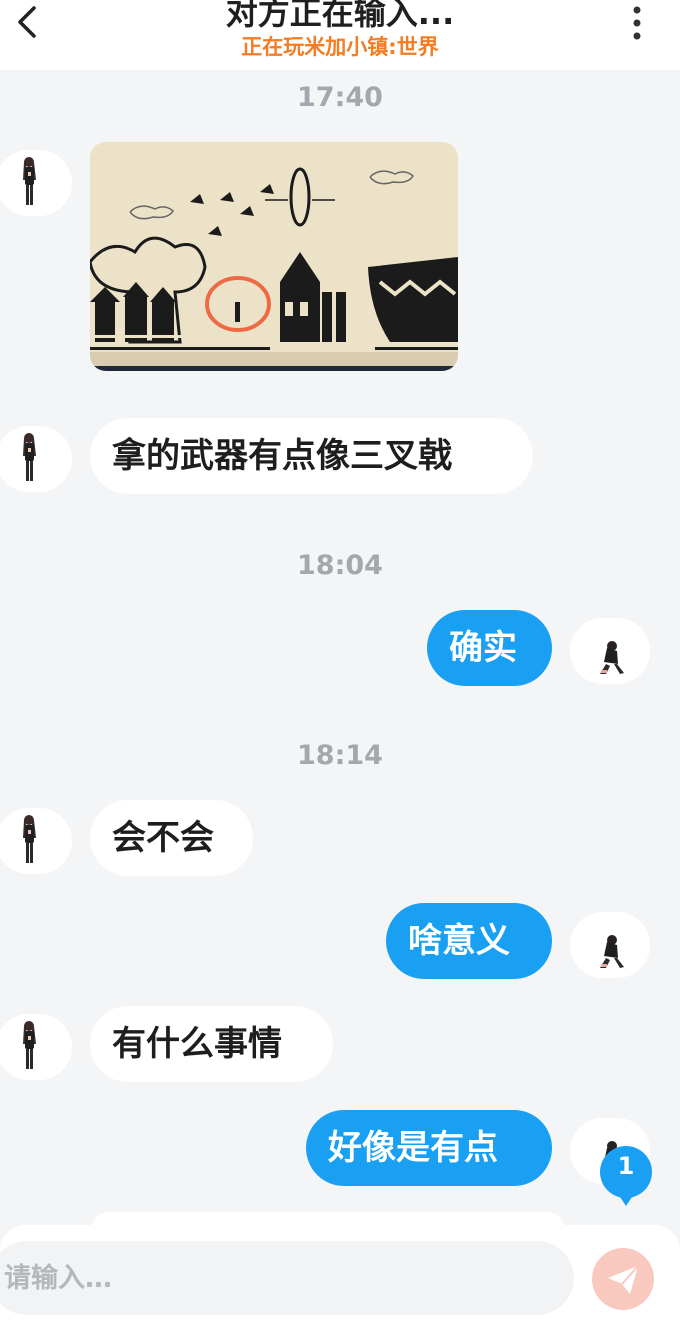 Image resolution: width=680 pixels, height=1338 pixels. I want to click on outgoing-message: 啥意义, so click(469, 941).